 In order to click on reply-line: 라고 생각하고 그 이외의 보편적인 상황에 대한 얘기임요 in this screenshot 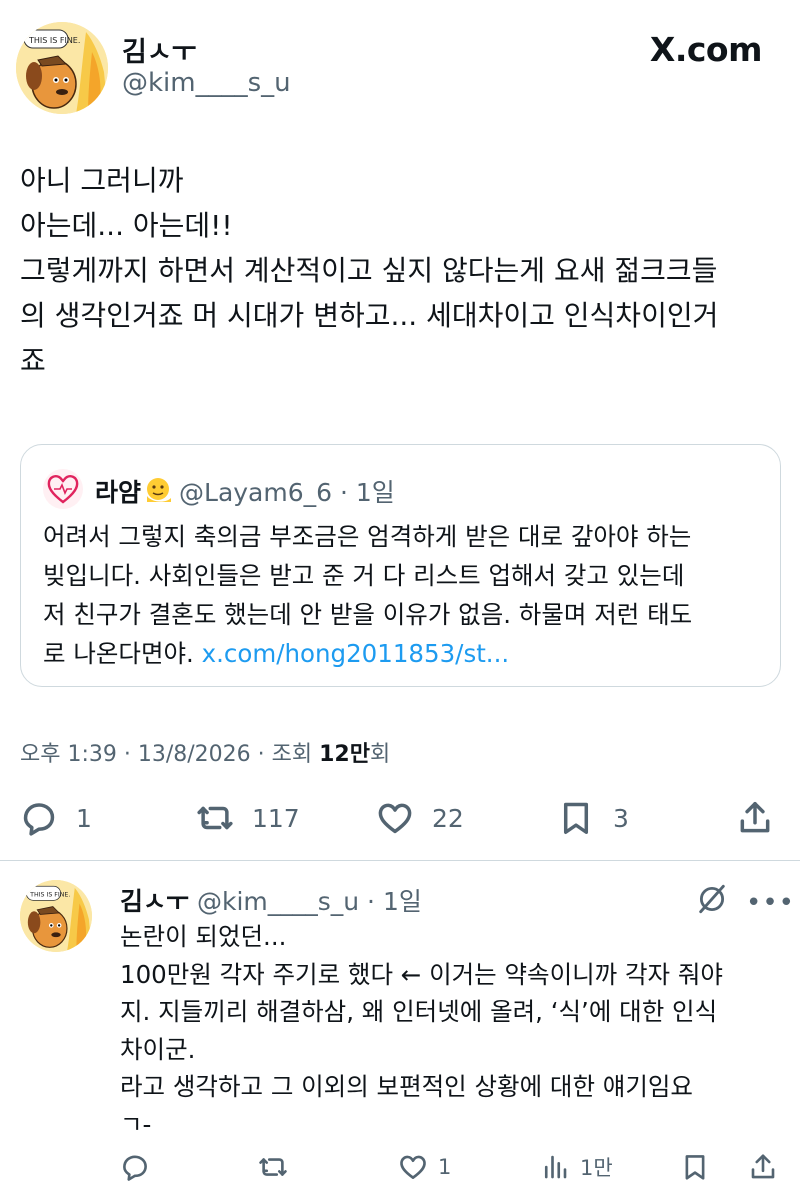, I will do `click(406, 1086)`.